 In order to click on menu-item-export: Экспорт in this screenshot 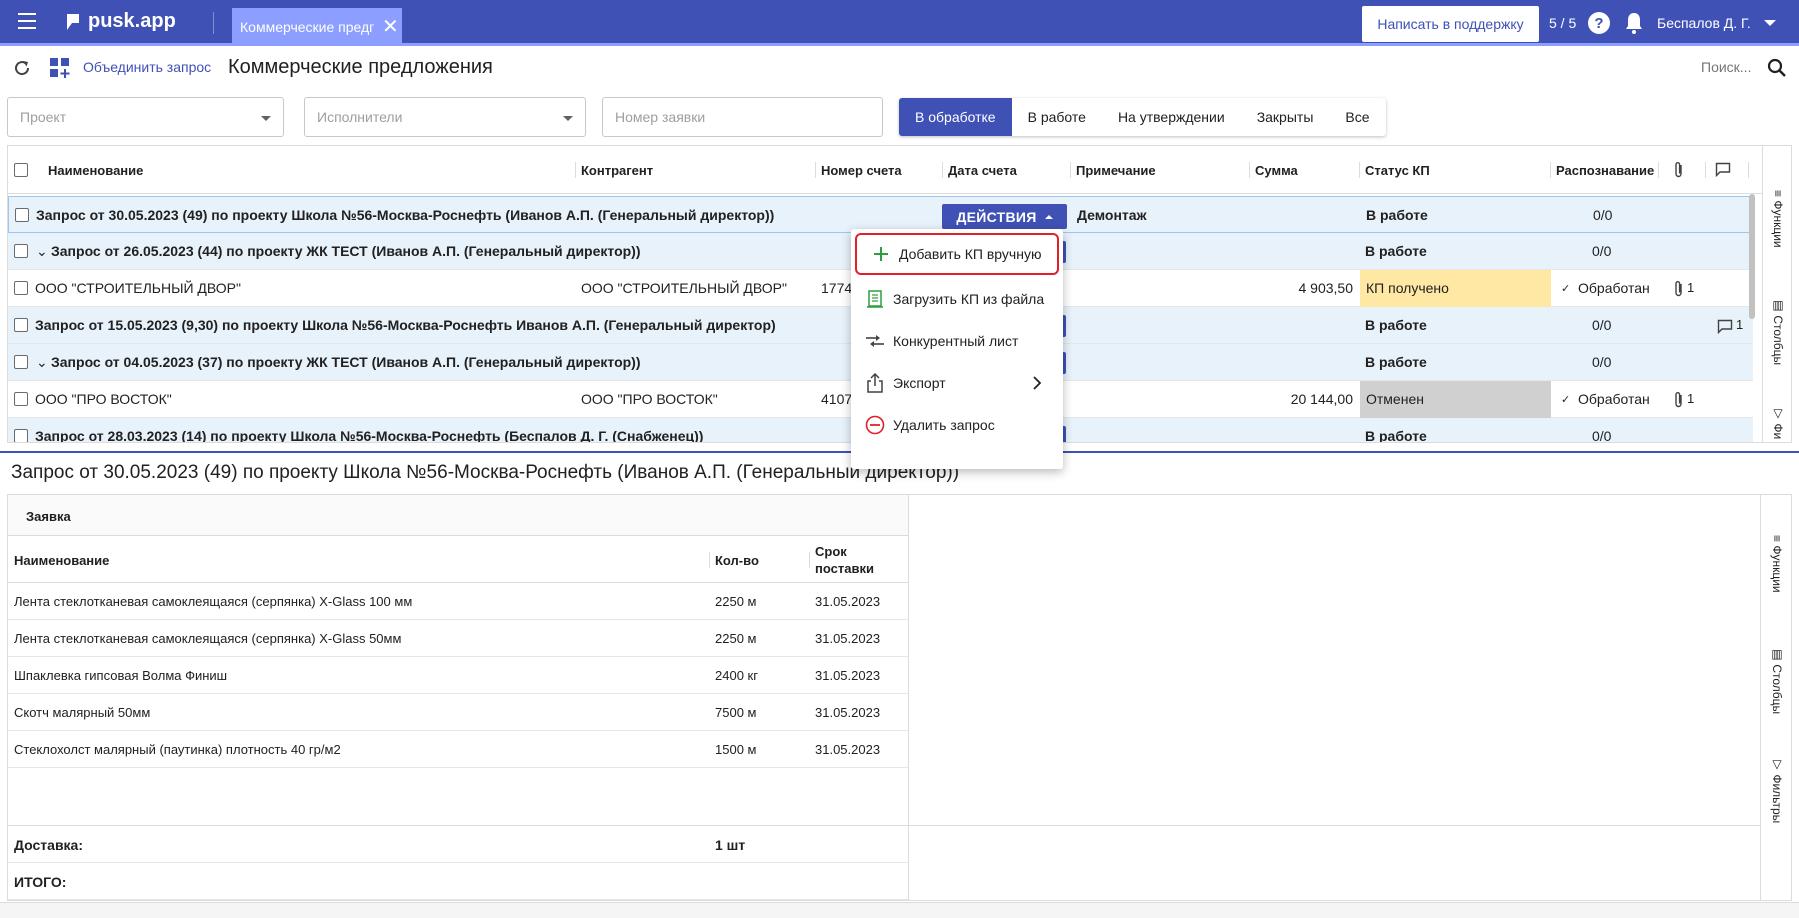, I will do `click(957, 383)`.